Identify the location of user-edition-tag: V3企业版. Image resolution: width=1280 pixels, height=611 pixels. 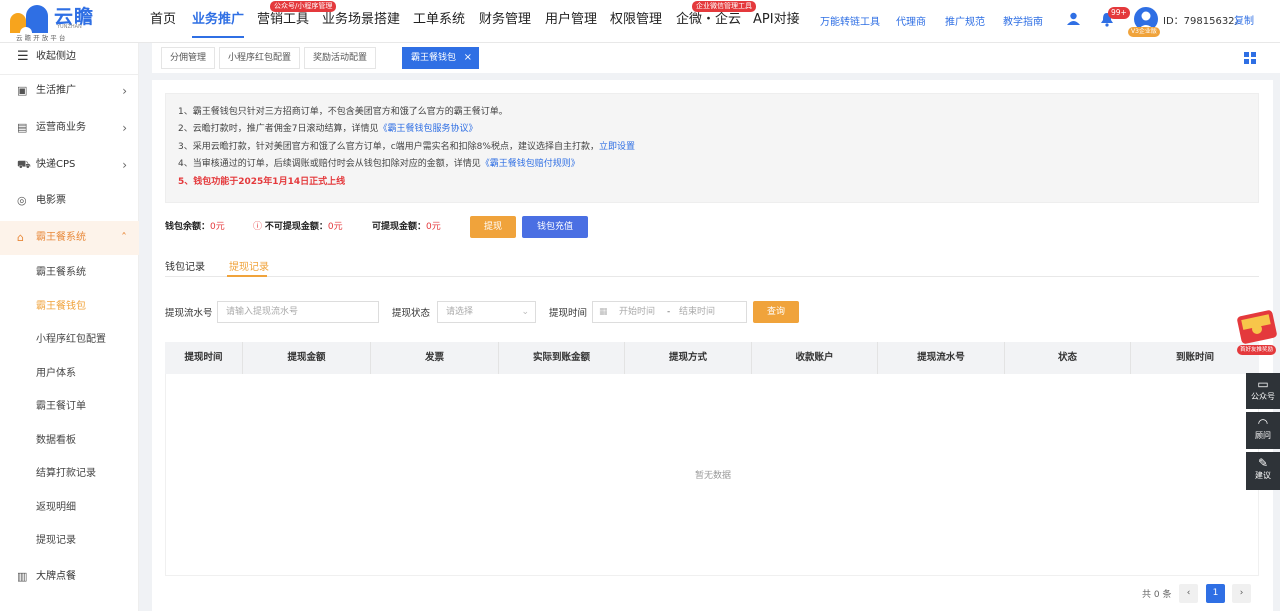
(1144, 32).